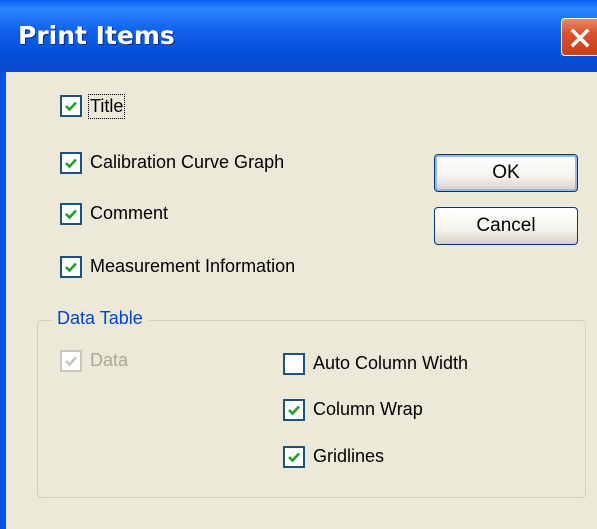 The width and height of the screenshot is (597, 529). I want to click on auto-column-width-checkbox, so click(294, 364).